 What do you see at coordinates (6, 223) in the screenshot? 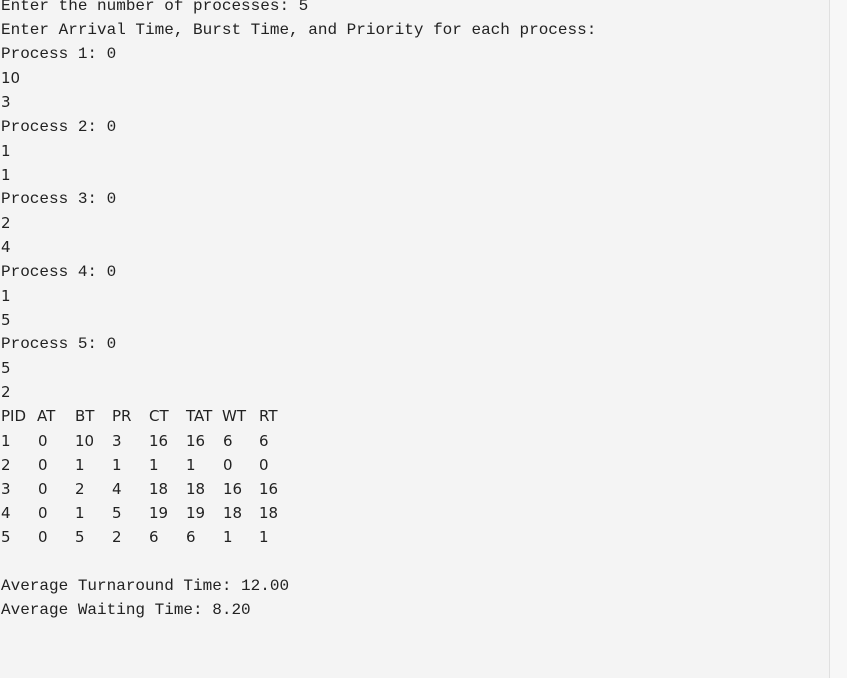
I see `process-3-burst: 2` at bounding box center [6, 223].